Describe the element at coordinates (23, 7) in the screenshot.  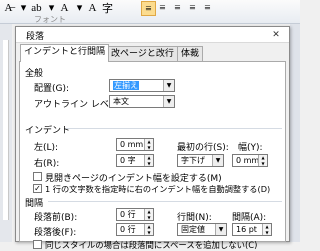
I see `font-color-dropdown-icon: ▾` at that location.